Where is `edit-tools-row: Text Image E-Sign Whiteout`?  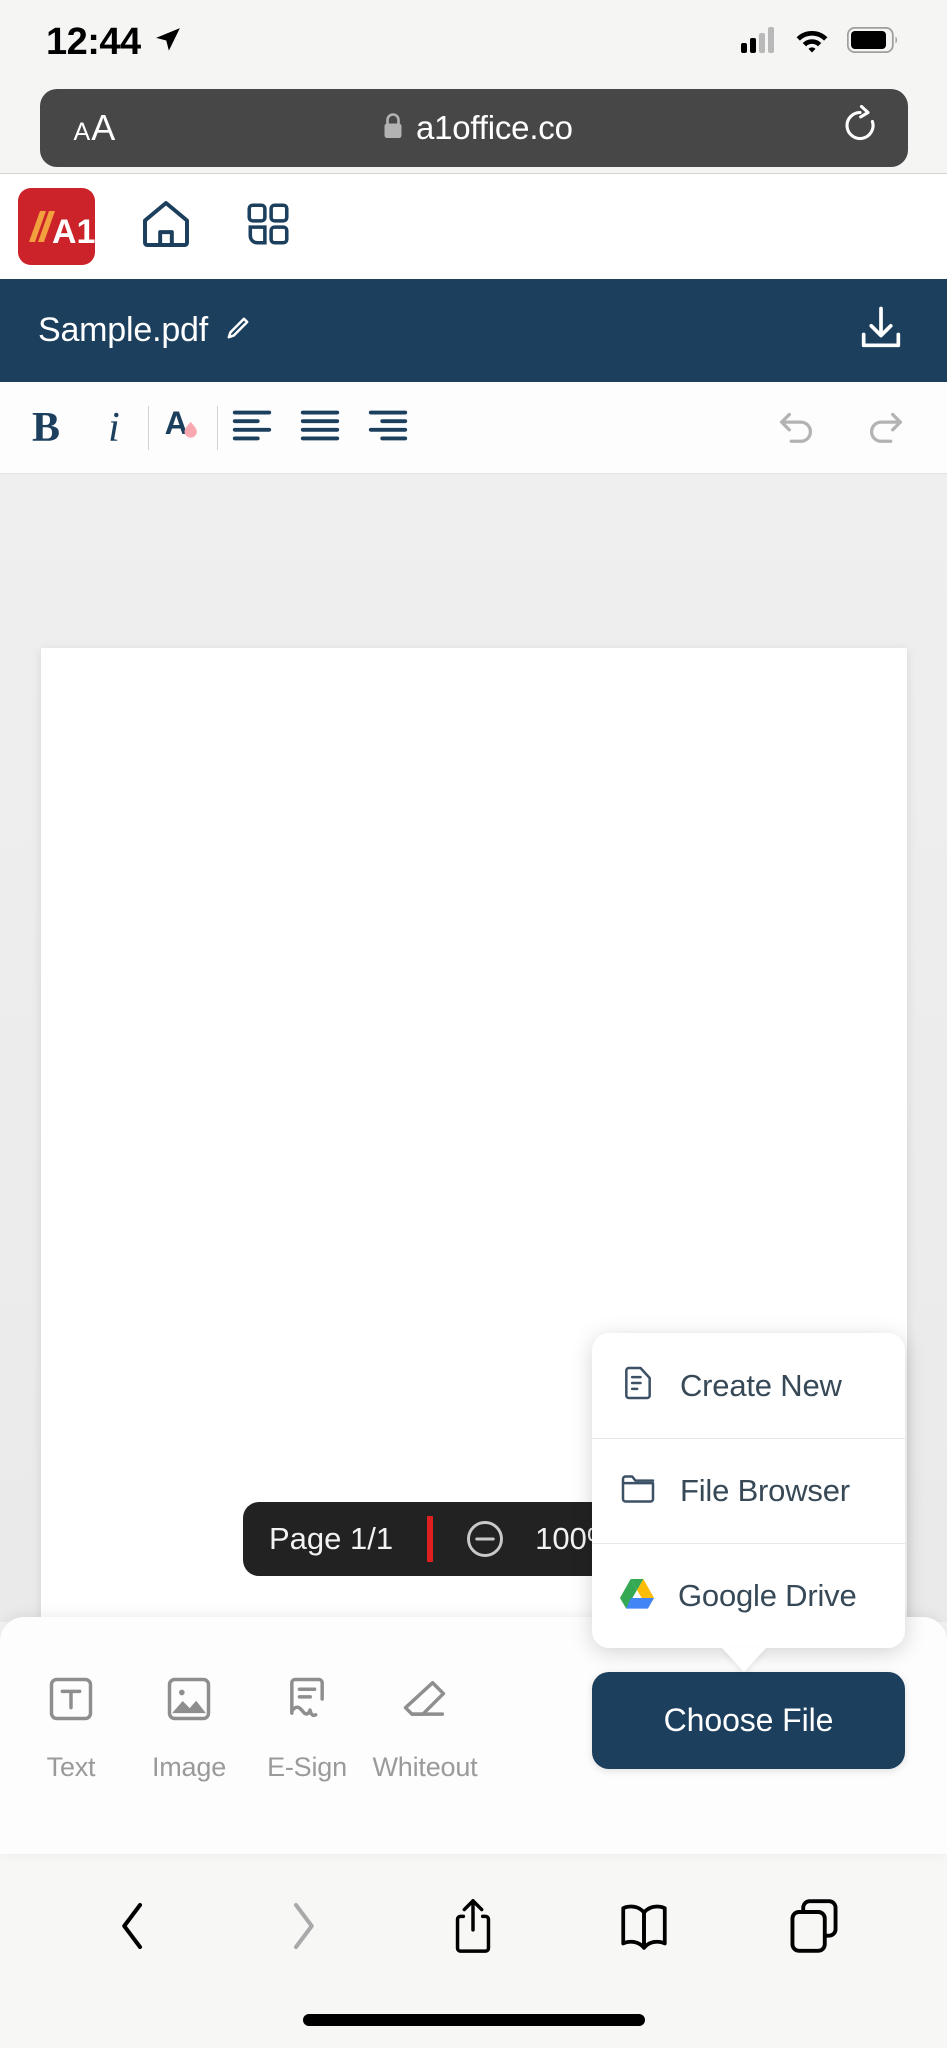
edit-tools-row: Text Image E-Sign Whiteout is located at coordinates (242, 1700).